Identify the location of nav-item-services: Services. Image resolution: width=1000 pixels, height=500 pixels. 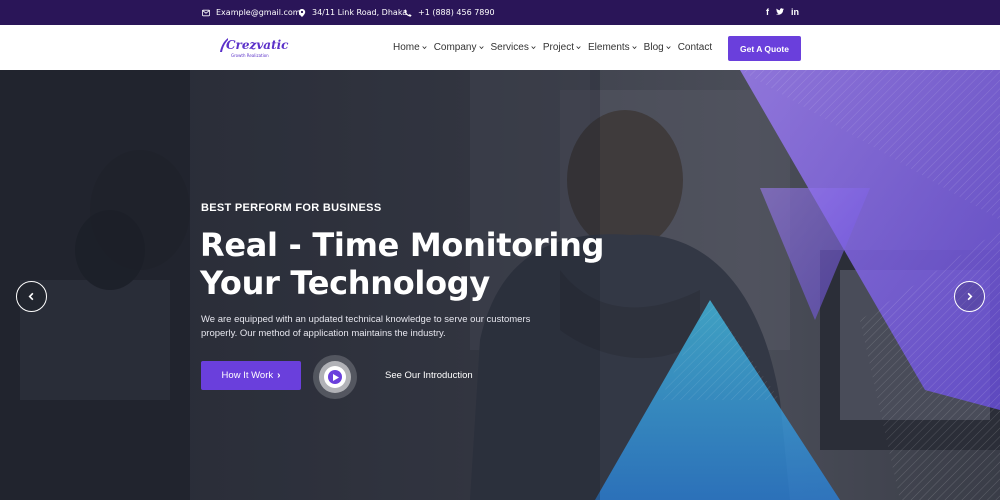
(513, 47).